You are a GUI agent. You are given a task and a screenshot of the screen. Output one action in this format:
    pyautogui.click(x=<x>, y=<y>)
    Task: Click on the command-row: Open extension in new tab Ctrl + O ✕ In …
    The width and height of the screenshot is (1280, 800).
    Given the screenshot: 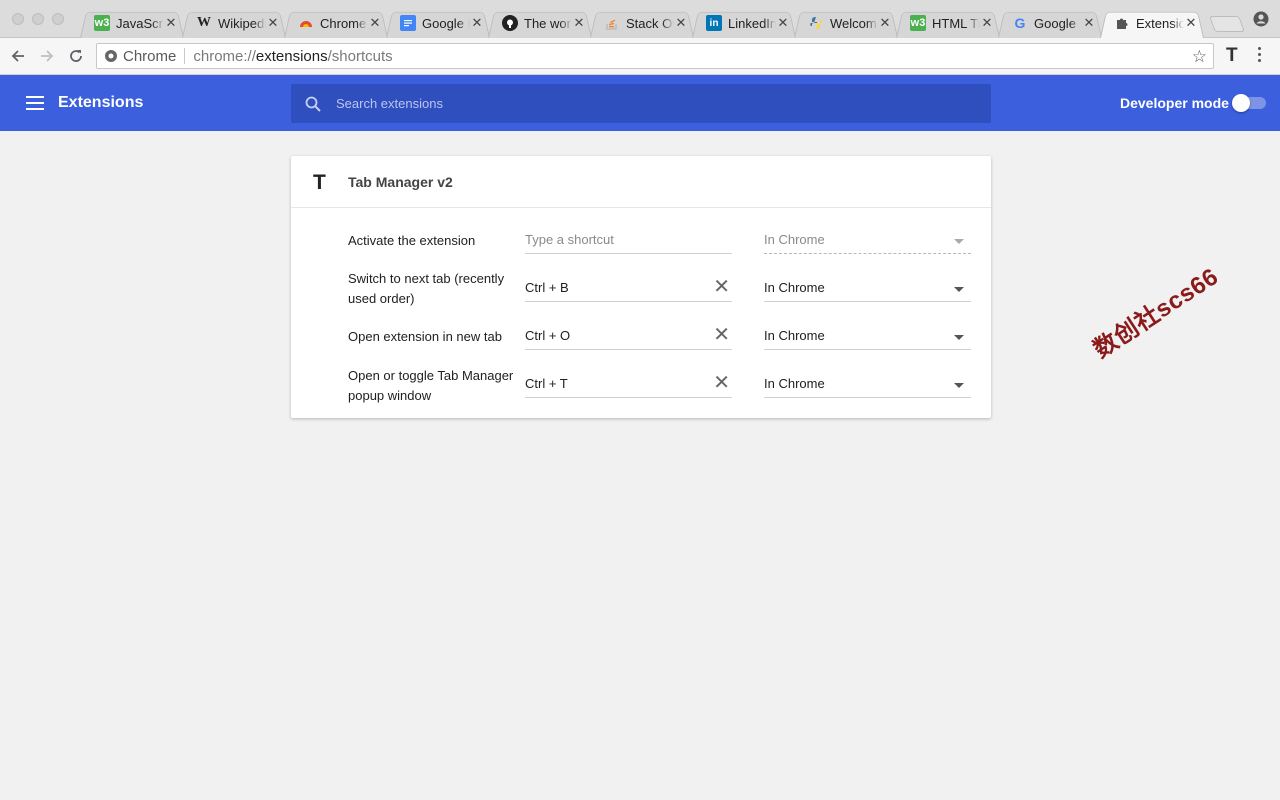 What is the action you would take?
    pyautogui.click(x=641, y=340)
    